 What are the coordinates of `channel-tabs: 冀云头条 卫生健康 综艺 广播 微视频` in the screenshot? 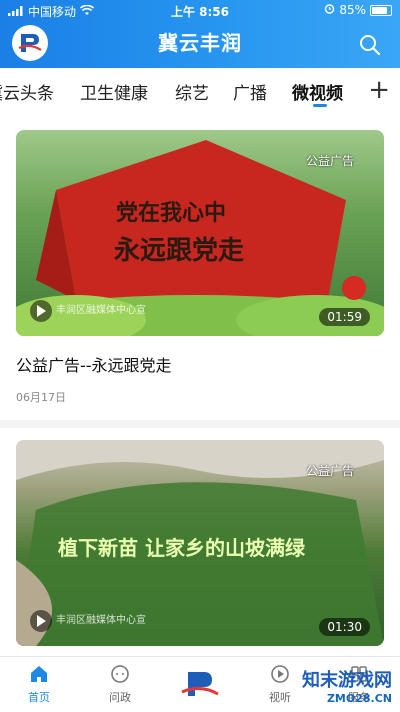 It's located at (200, 90).